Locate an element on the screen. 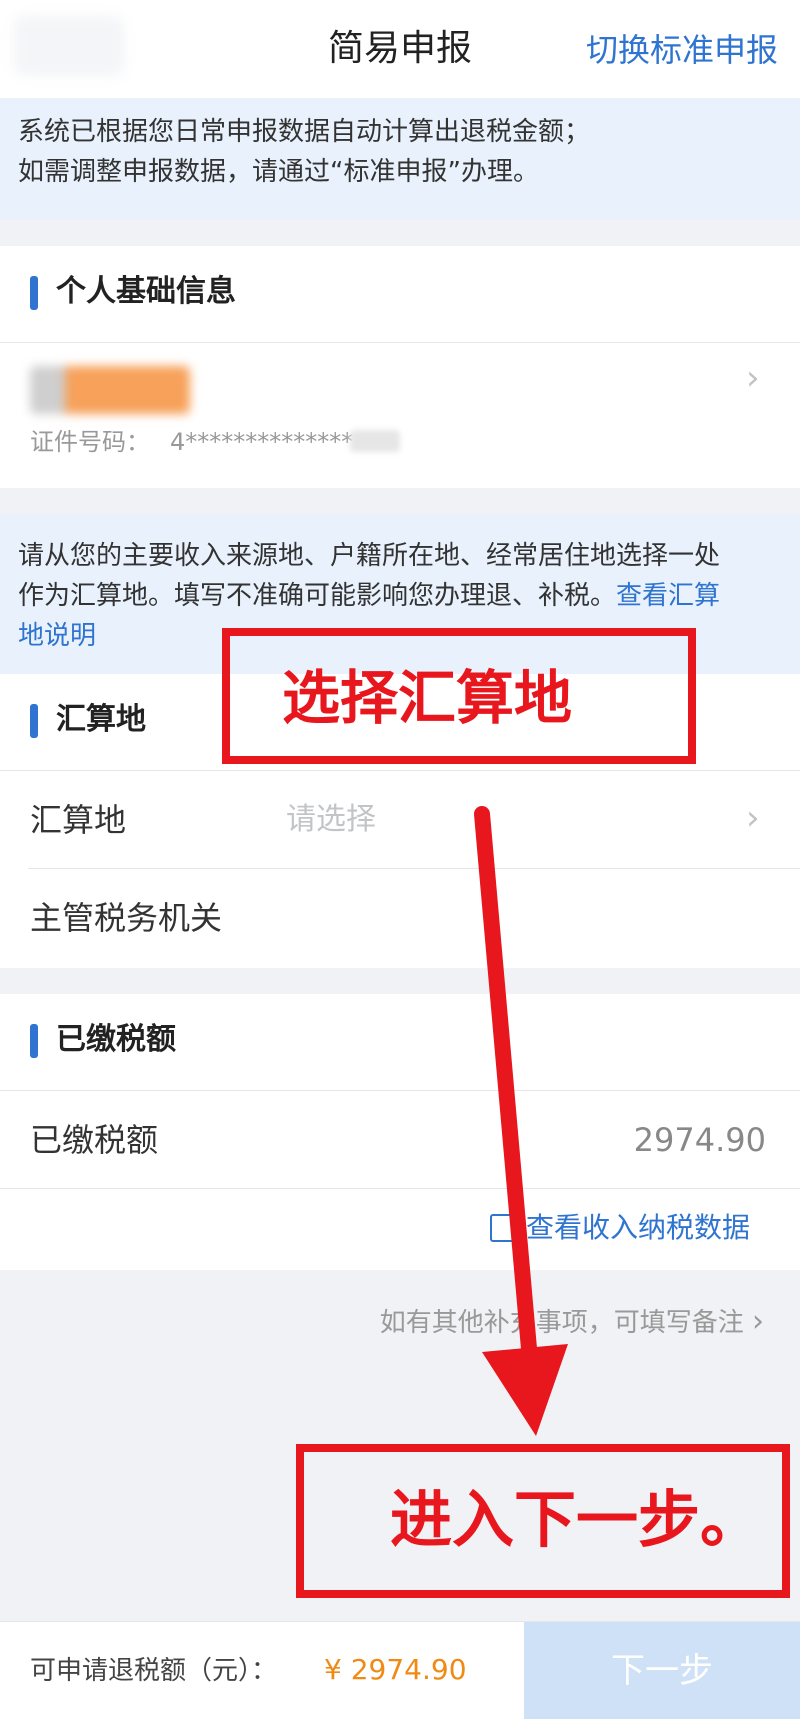 This screenshot has width=800, height=1719. section-title-paid-tax: 已缴税额 is located at coordinates (116, 1039).